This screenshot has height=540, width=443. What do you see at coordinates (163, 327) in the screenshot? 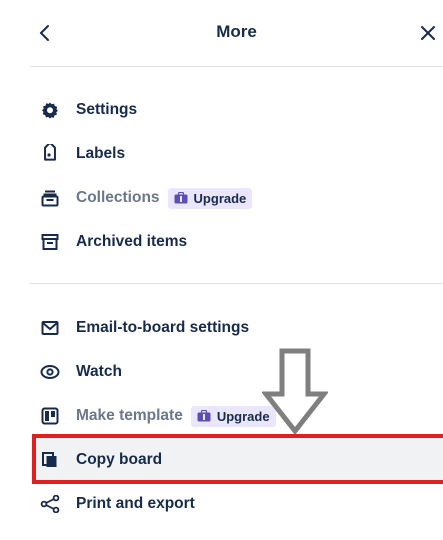
I see `menu-item-label: Email-to-board settings` at bounding box center [163, 327].